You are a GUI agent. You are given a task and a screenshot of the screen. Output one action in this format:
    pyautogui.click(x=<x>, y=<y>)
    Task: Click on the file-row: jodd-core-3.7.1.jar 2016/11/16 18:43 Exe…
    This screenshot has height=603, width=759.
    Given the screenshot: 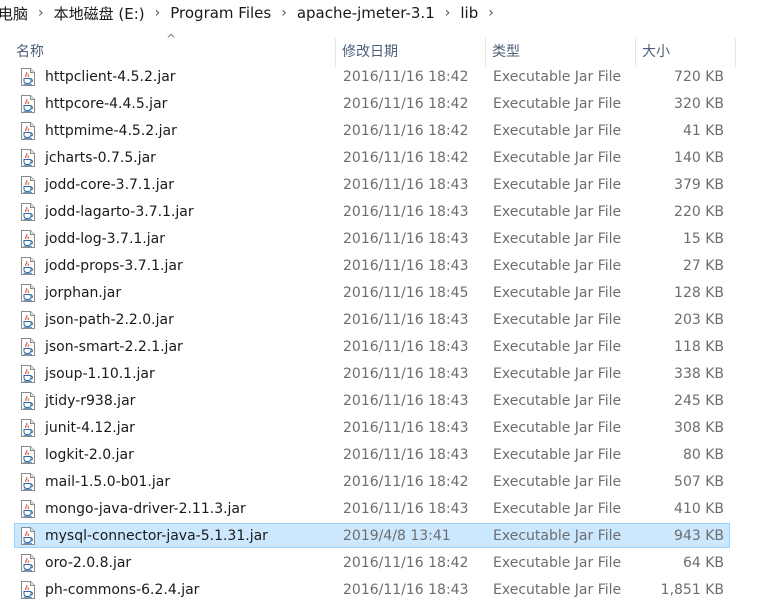 What is the action you would take?
    pyautogui.click(x=372, y=184)
    